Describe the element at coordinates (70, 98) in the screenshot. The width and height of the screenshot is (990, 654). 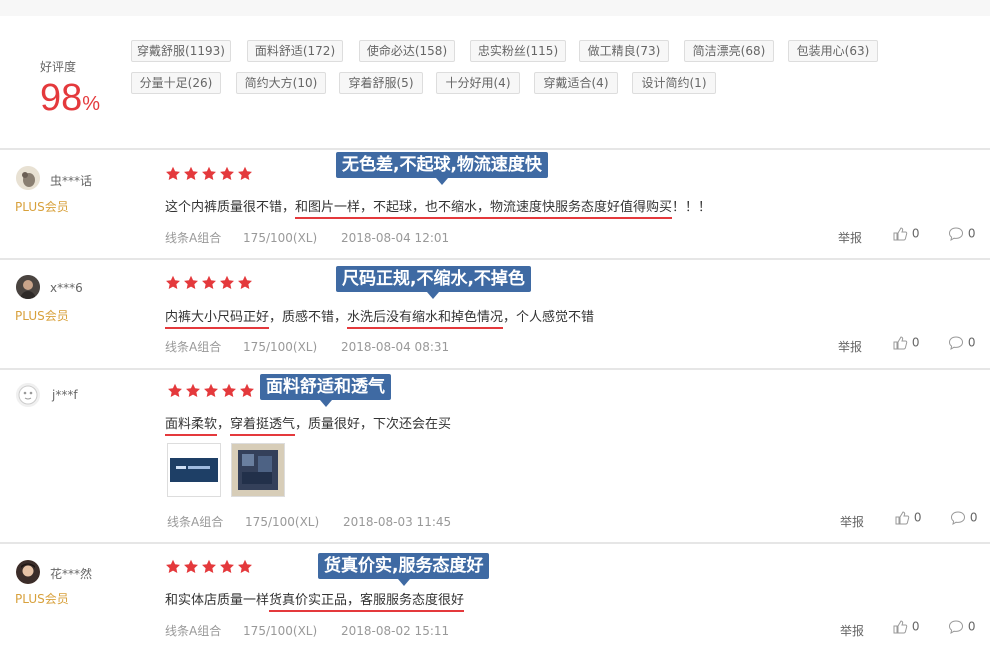
I see `positive-rate-value: 98%` at that location.